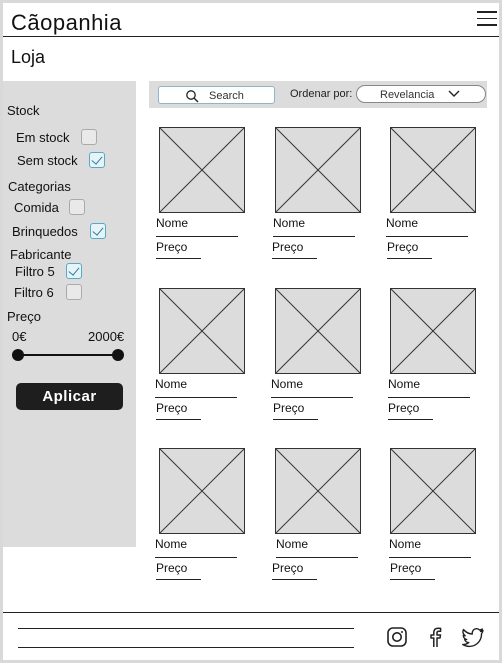  What do you see at coordinates (251, 20) in the screenshot?
I see `header: Cãopanhia` at bounding box center [251, 20].